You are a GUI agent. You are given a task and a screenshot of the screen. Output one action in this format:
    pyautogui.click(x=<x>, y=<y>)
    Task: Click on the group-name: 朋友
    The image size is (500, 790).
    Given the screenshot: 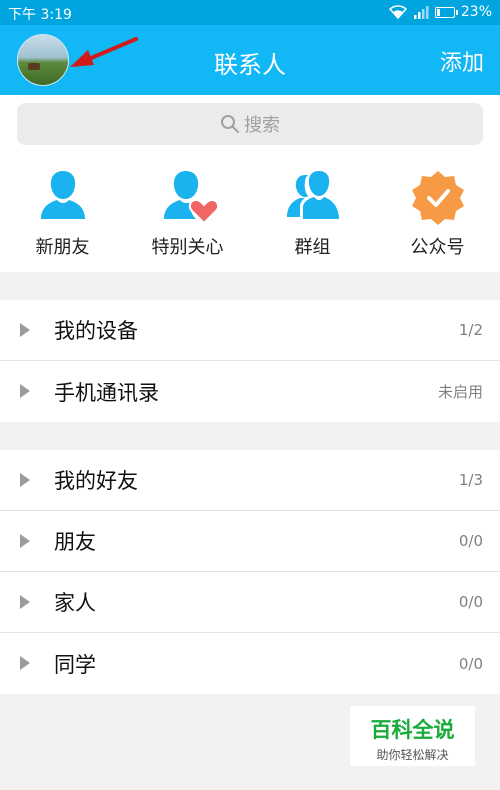 What is the action you would take?
    pyautogui.click(x=75, y=542)
    